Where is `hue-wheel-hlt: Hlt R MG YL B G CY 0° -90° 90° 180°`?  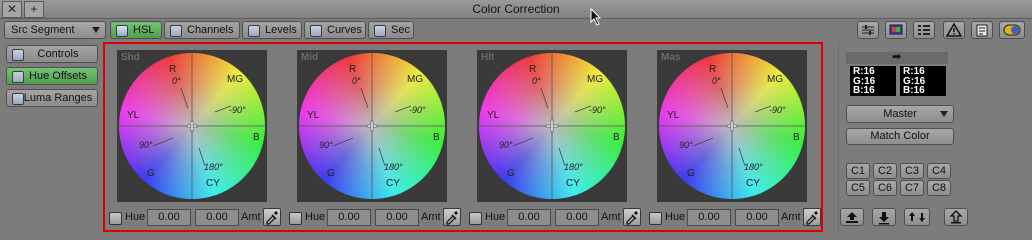
hue-wheel-hlt: Hlt R MG YL B G CY 0° -90° 90° 180° is located at coordinates (552, 126).